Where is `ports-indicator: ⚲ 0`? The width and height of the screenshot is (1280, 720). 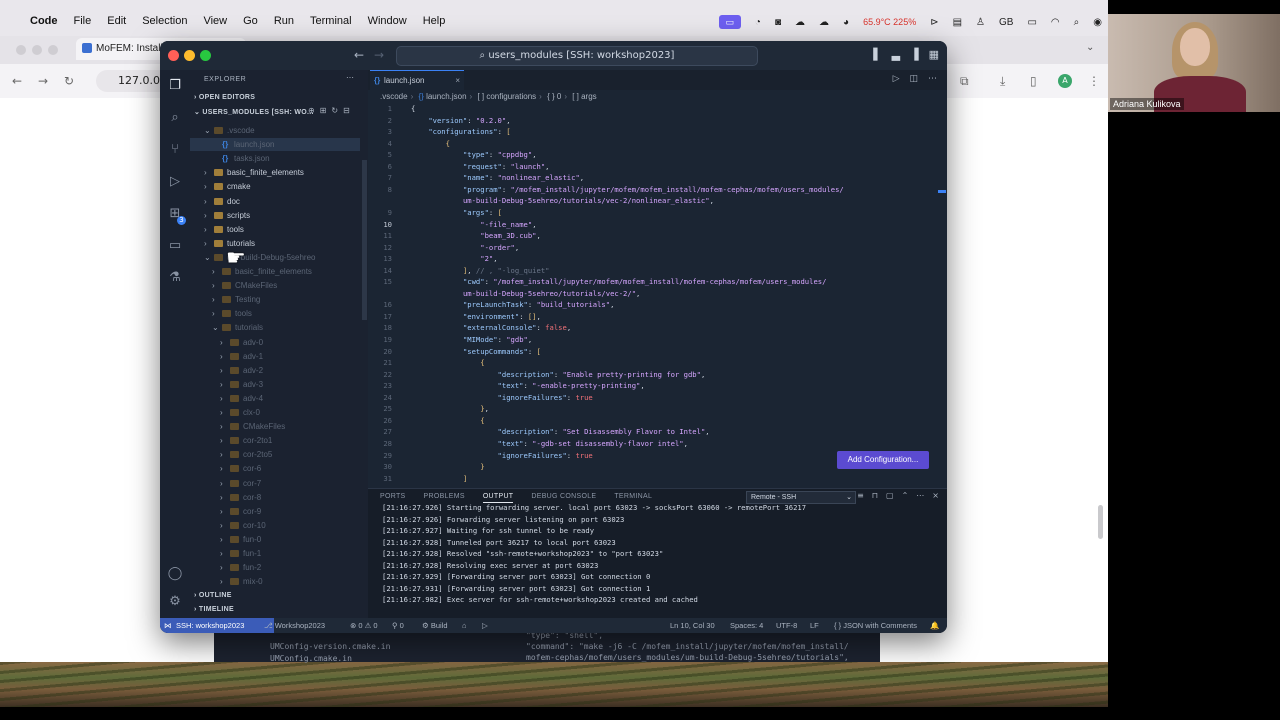 ports-indicator: ⚲ 0 is located at coordinates (398, 625).